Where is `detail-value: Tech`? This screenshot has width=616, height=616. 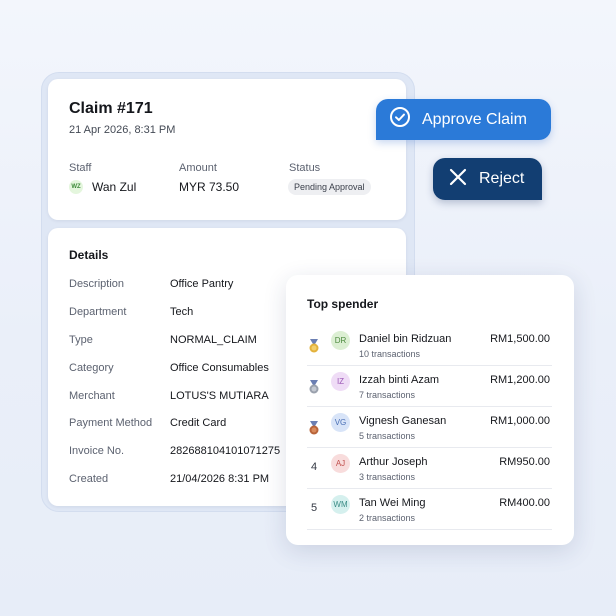 detail-value: Tech is located at coordinates (182, 312).